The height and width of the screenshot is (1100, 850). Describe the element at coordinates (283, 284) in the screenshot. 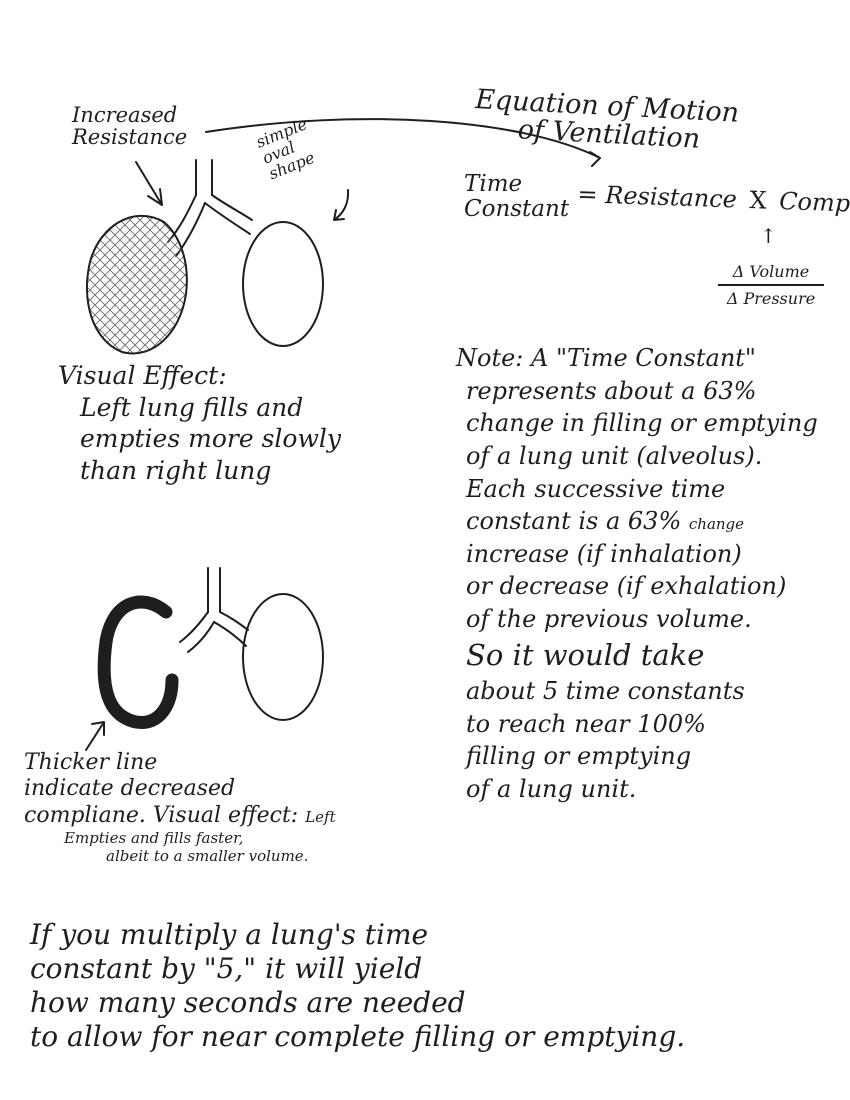

I see `right-lung-top-oval` at that location.